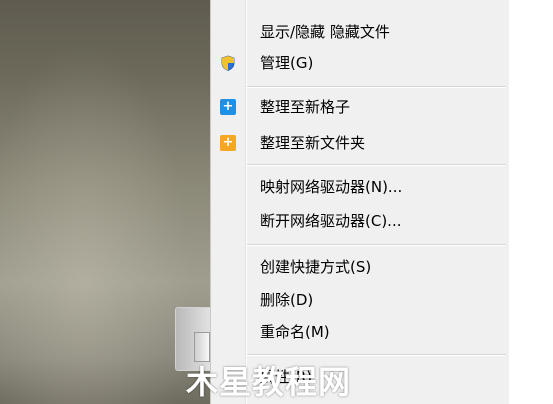 This screenshot has height=404, width=553. I want to click on menu-item-label: 管理(G), so click(287, 63).